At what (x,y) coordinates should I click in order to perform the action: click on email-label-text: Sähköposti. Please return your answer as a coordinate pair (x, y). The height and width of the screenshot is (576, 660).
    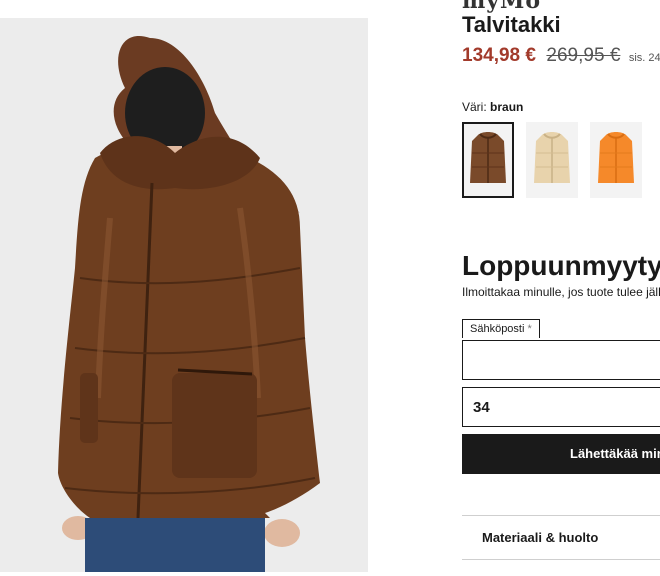
    Looking at the image, I should click on (497, 329).